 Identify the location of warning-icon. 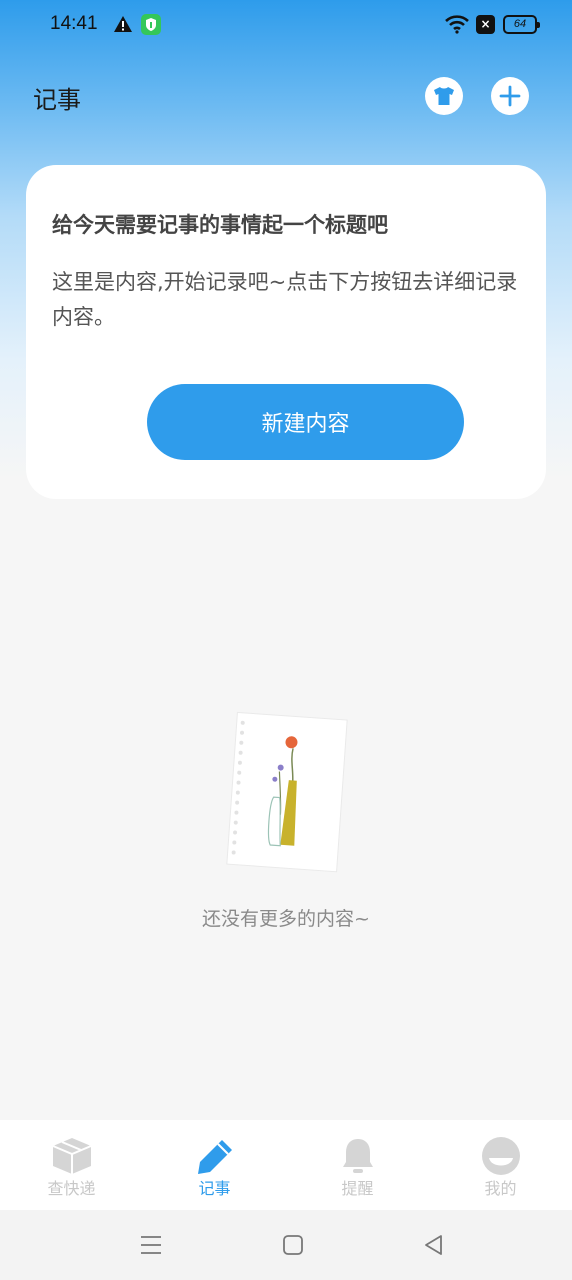
(123, 24).